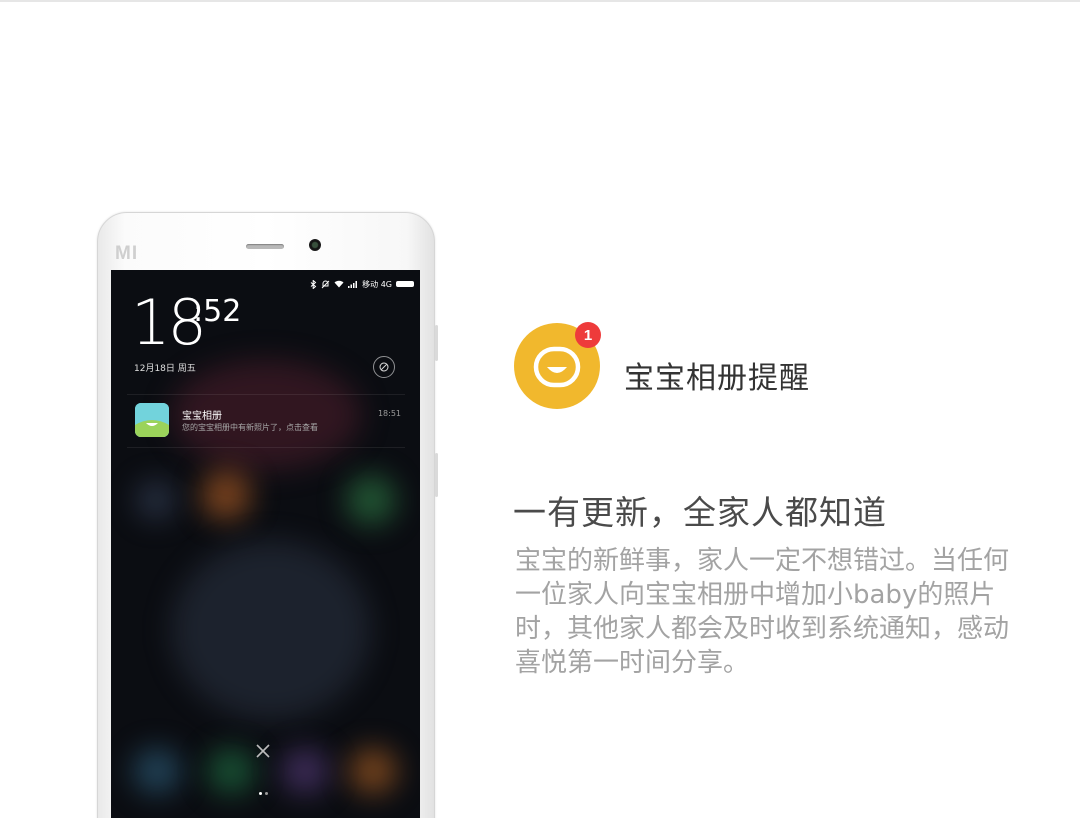  I want to click on battery-icon, so click(405, 284).